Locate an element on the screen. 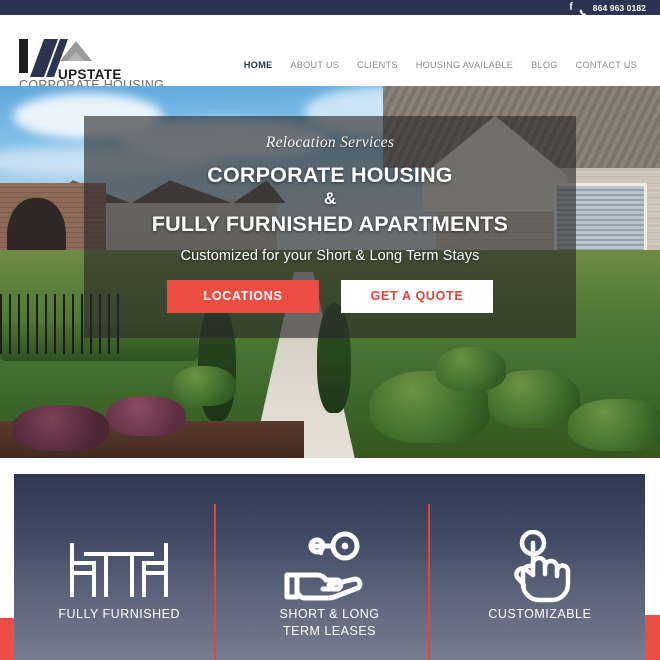 This screenshot has width=660, height=660. feature-customizable: CUSTOMIZABLE is located at coordinates (540, 567).